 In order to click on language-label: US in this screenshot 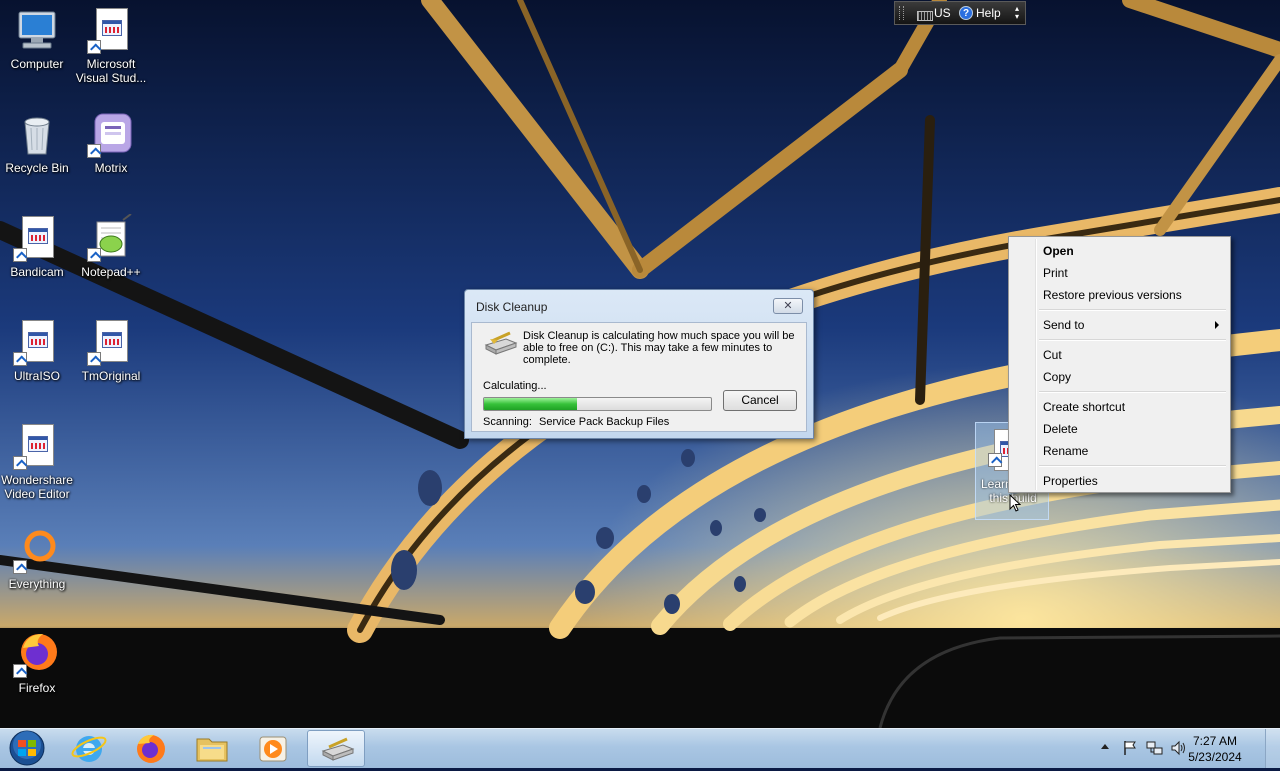, I will do `click(942, 13)`.